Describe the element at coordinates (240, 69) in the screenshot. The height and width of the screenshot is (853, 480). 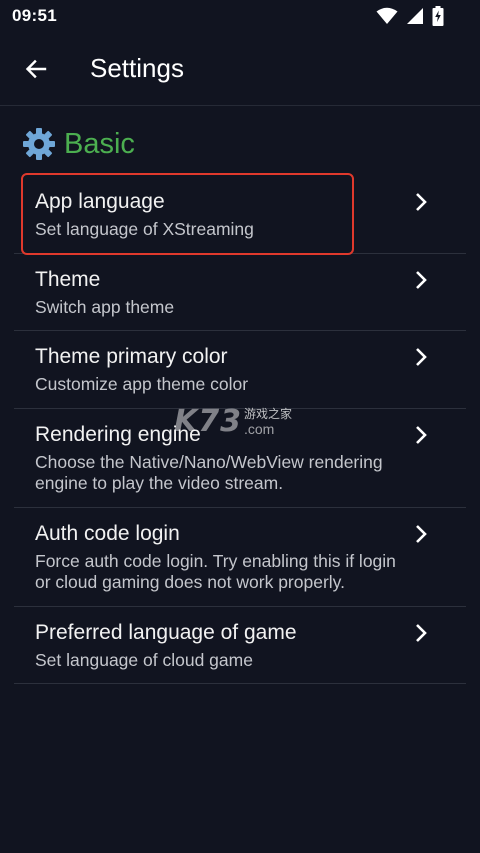
I see `app-bar: Settings` at that location.